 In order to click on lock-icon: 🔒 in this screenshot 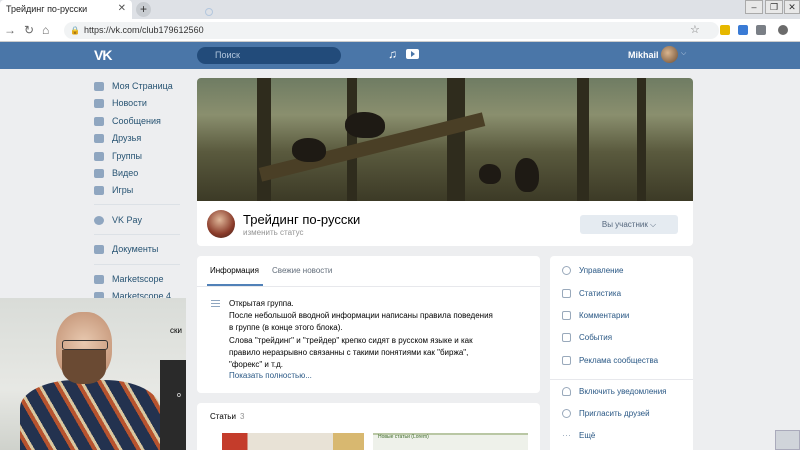, I will do `click(75, 30)`.